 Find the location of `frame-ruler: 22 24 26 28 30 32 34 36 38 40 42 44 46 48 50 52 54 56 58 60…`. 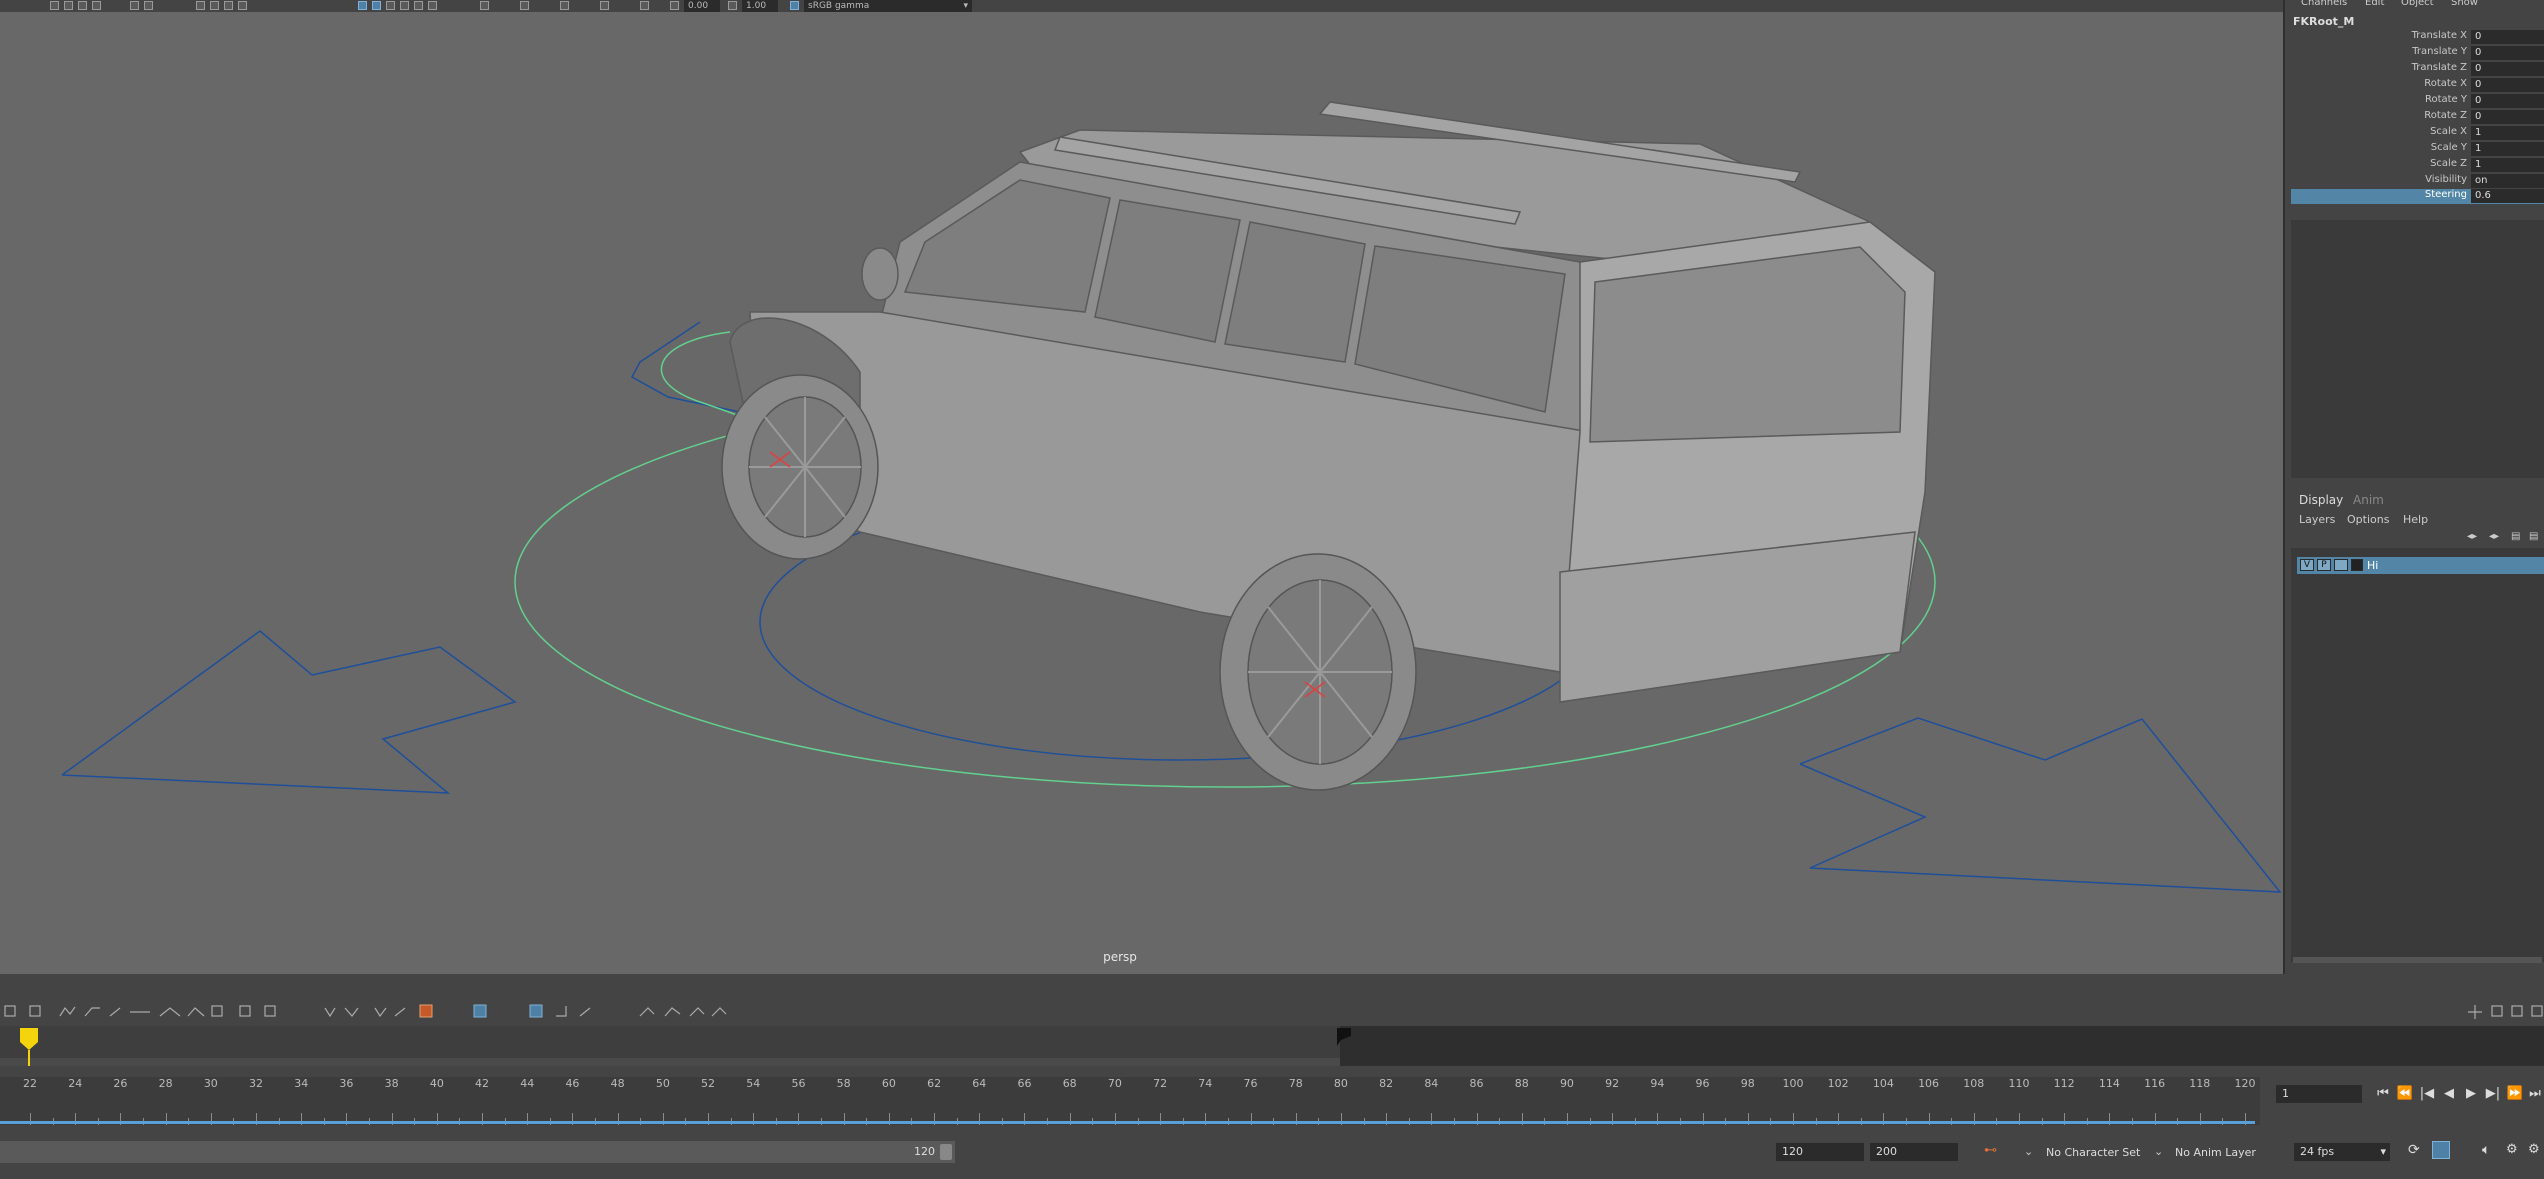

frame-ruler: 22 24 26 28 30 32 34 36 38 40 42 44 46 48 50 52 54 56 58 60… is located at coordinates (1130, 1101).